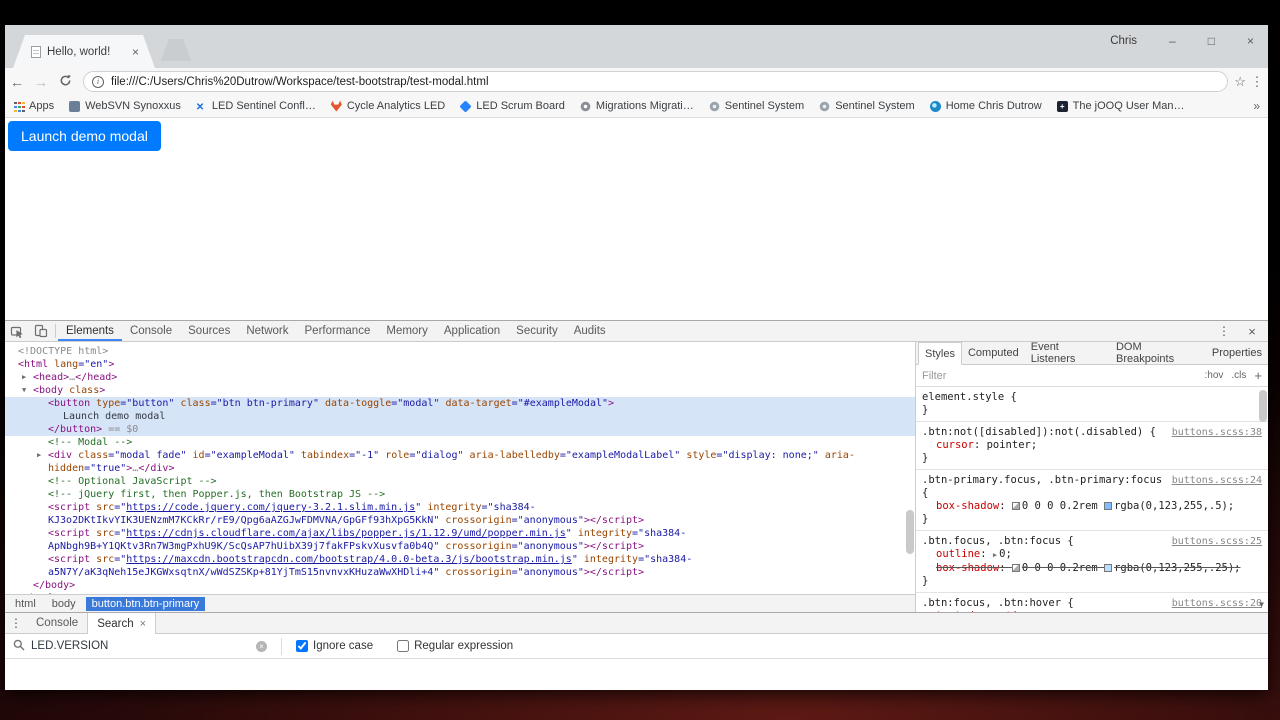  I want to click on bookmark-item: WebSVN Synoxxus, so click(125, 106).